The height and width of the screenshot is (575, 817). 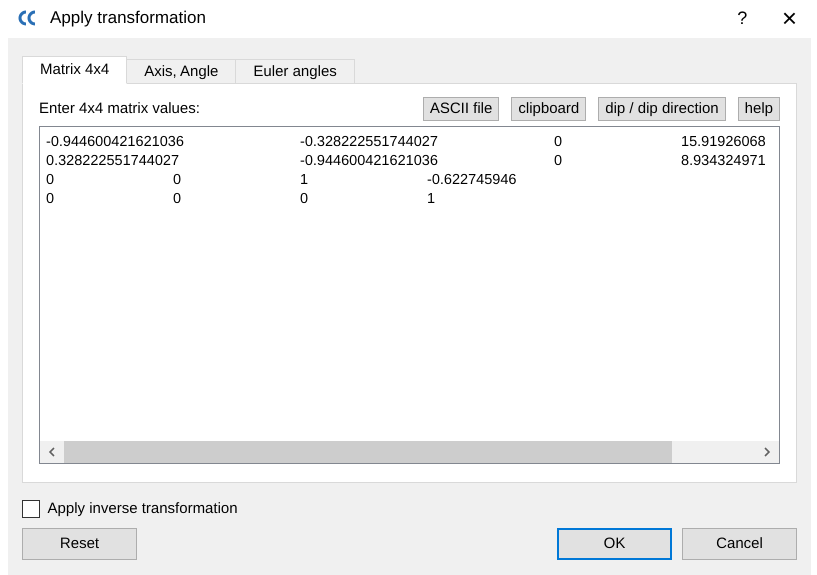 What do you see at coordinates (79, 544) in the screenshot?
I see `dialog-button: Reset` at bounding box center [79, 544].